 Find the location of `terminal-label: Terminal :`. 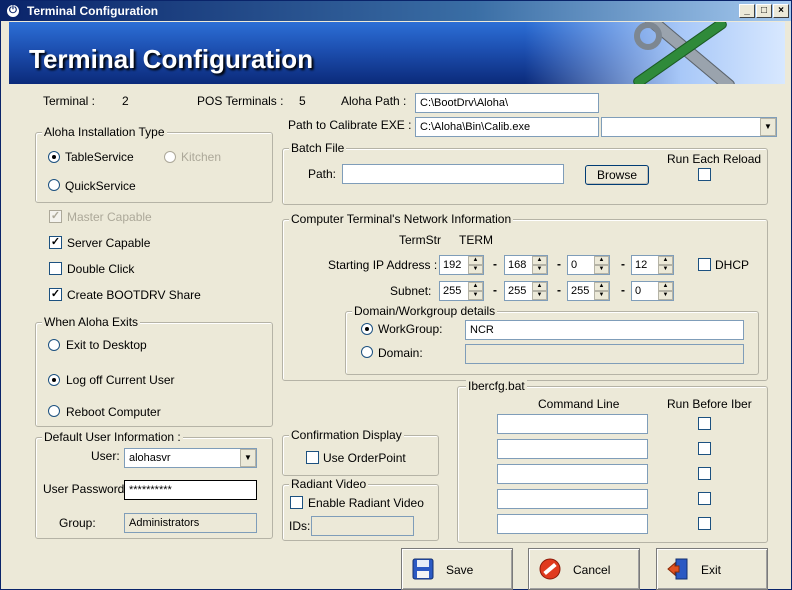

terminal-label: Terminal : is located at coordinates (69, 101).